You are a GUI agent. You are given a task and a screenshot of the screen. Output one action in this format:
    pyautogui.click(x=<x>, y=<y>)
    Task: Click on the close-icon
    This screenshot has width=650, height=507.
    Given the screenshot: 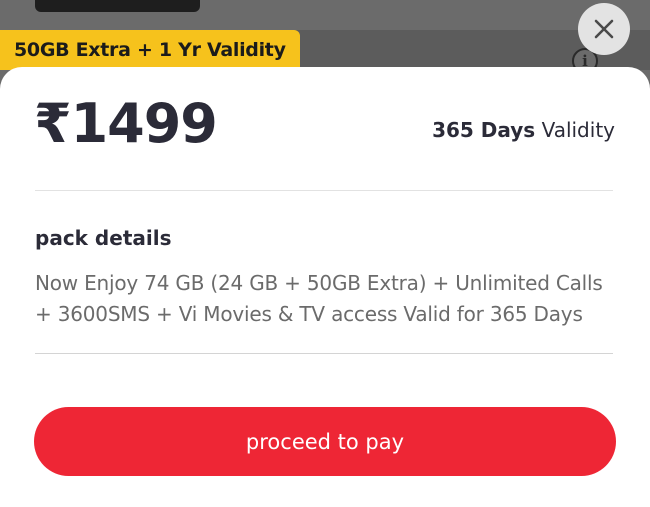 What is the action you would take?
    pyautogui.click(x=604, y=29)
    